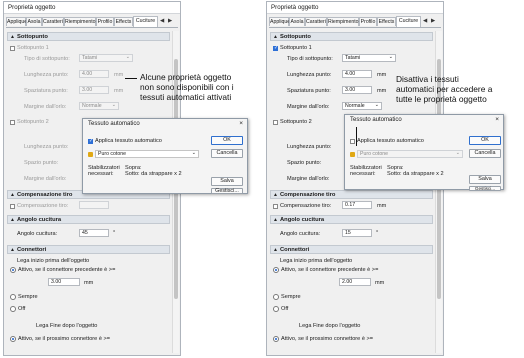 Image resolution: width=524 pixels, height=358 pixels. Describe the element at coordinates (33, 122) in the screenshot. I see `underlay2-label: Sottopunto 2` at that location.